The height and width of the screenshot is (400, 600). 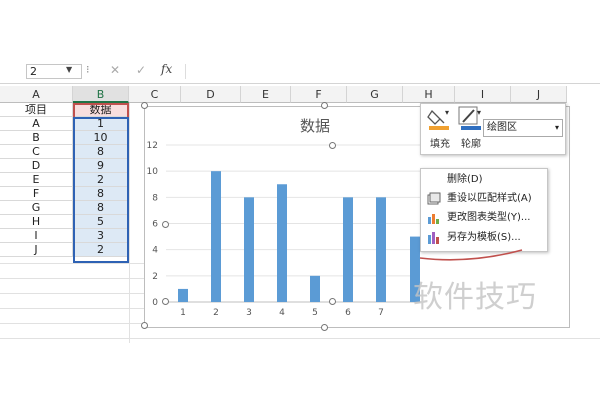 What do you see at coordinates (471, 255) in the screenshot?
I see `underline-annotation` at bounding box center [471, 255].